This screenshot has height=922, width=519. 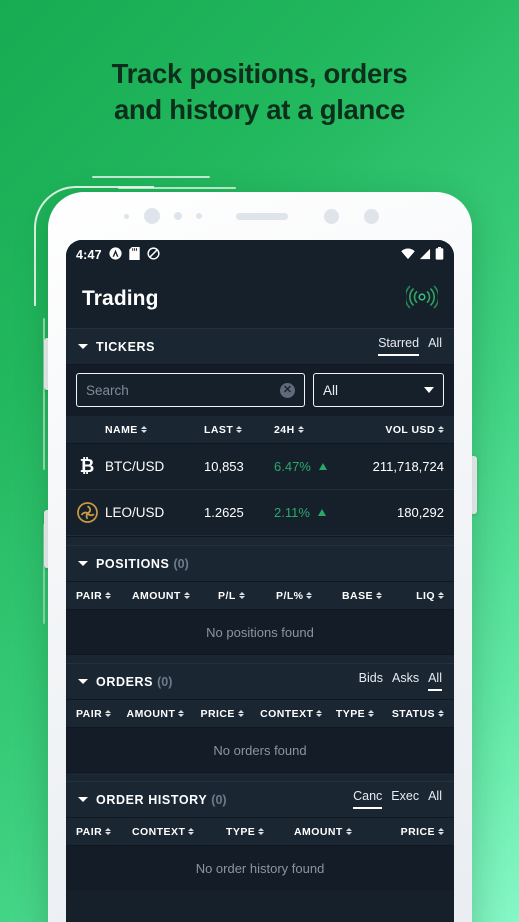 I want to click on section-divider, so click(x=260, y=776).